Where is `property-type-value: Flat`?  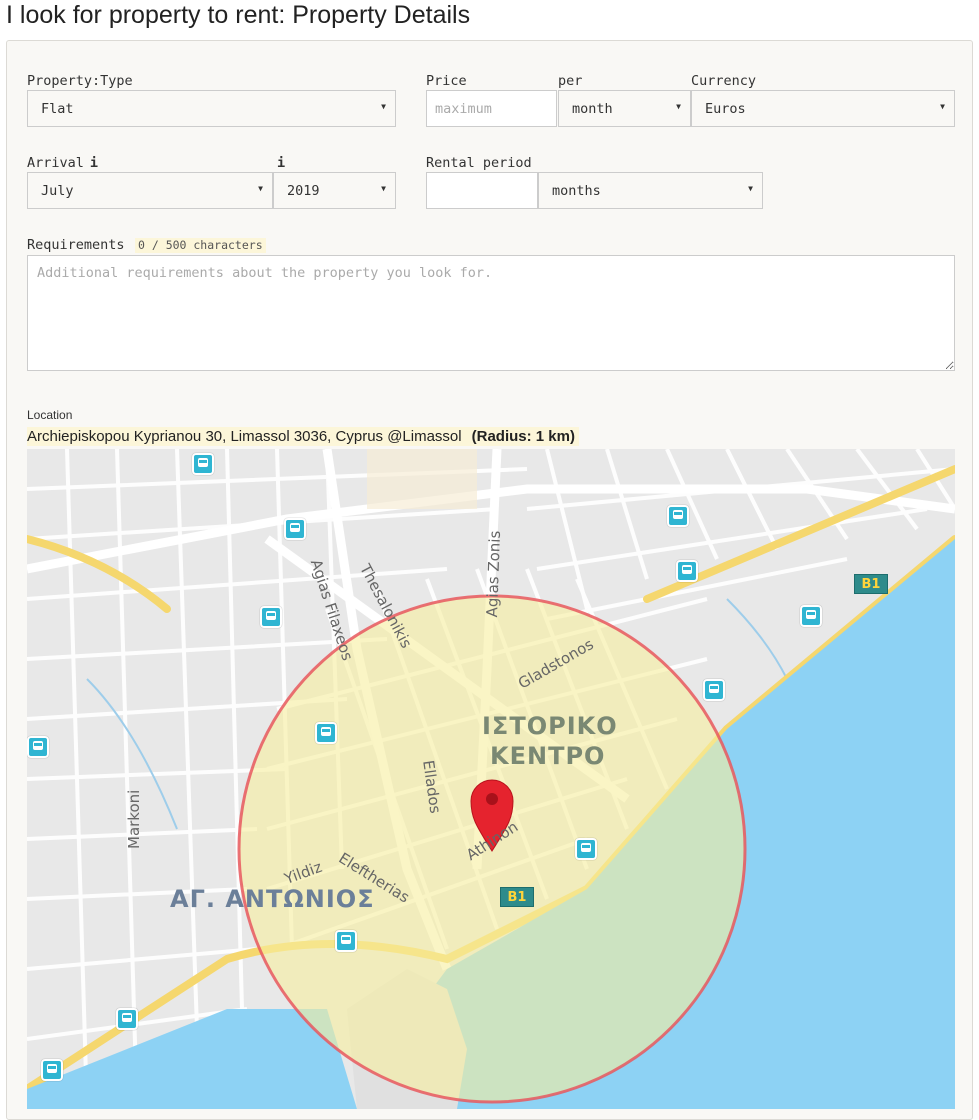
property-type-value: Flat is located at coordinates (57, 109).